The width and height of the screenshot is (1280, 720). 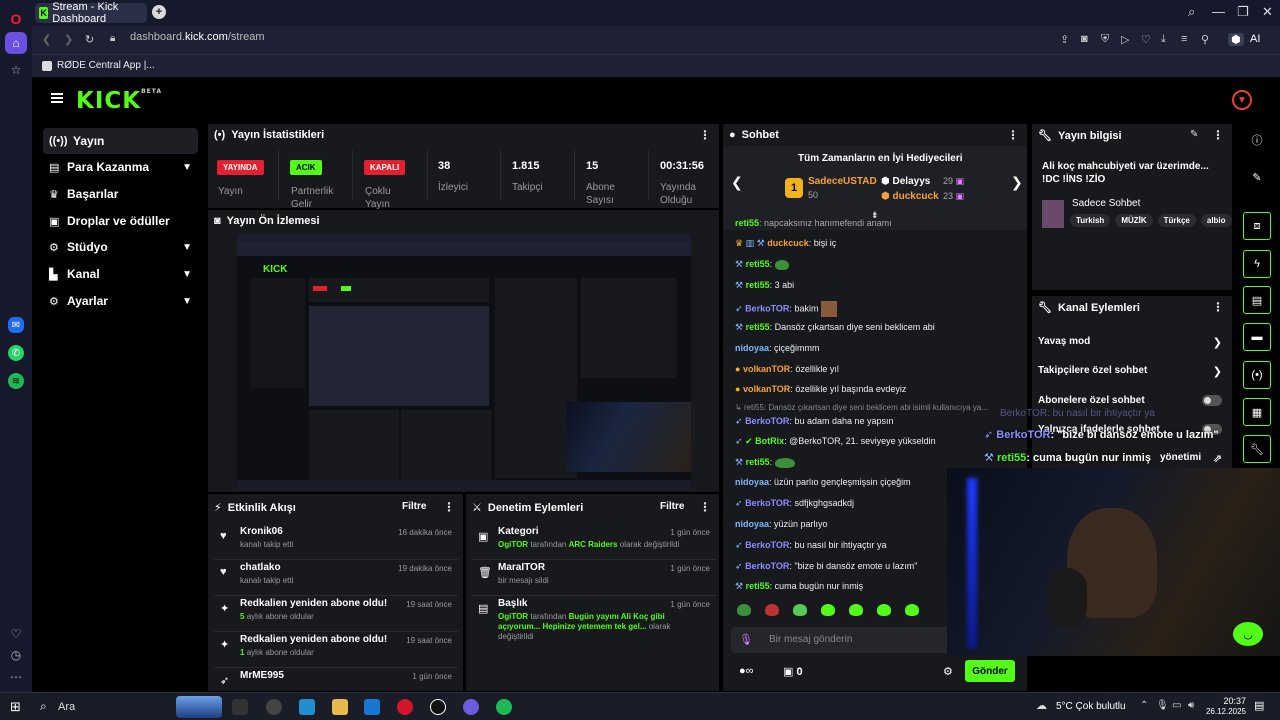 I want to click on subs-only-toggle, so click(x=1212, y=400).